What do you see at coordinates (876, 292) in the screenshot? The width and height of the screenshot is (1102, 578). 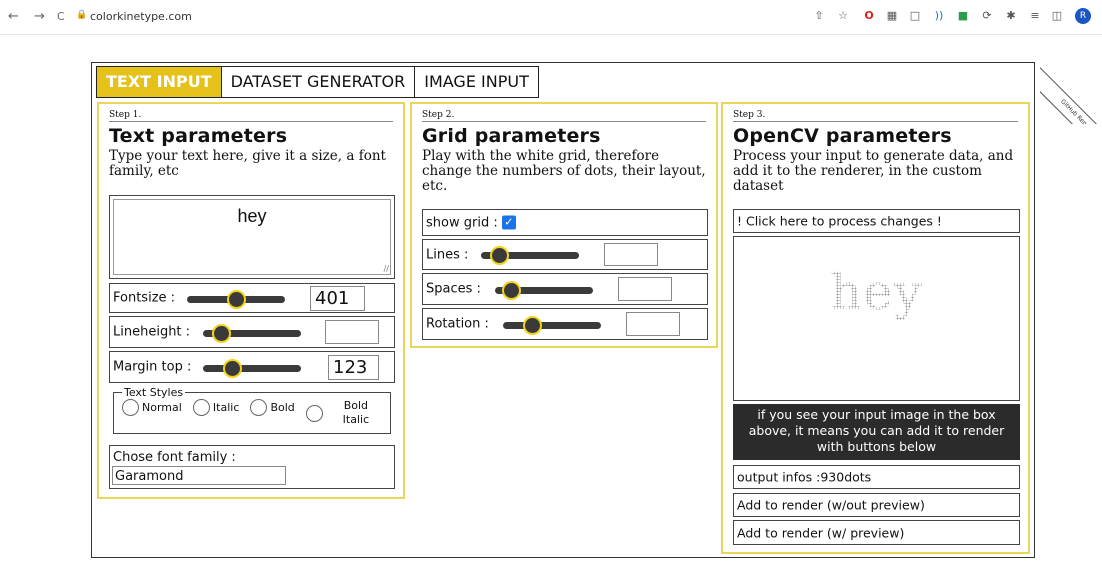 I see `preview-text: hey` at bounding box center [876, 292].